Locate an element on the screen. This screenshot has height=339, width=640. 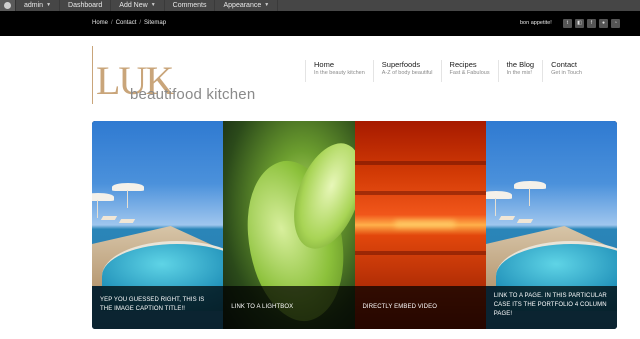
nav-item-recipes: Recipes Fast & Fabulous is located at coordinates (469, 71).